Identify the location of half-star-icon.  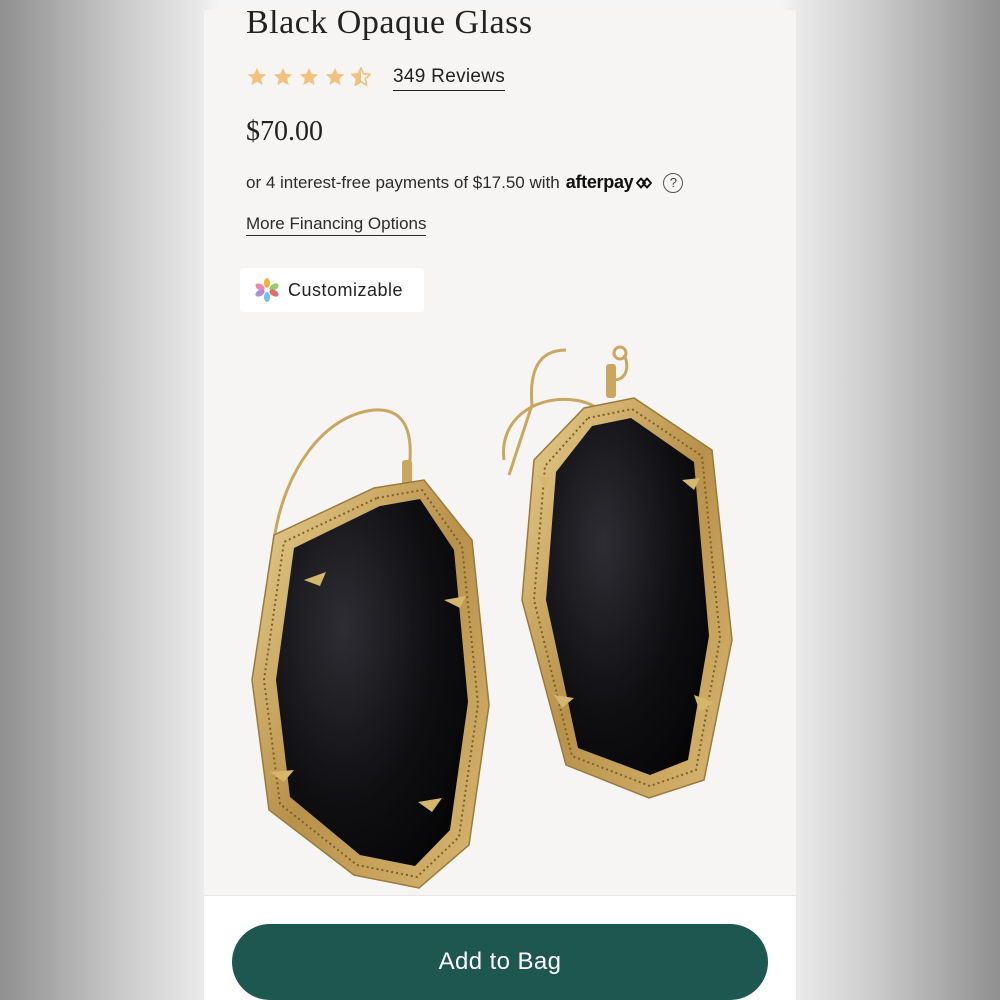
(361, 76).